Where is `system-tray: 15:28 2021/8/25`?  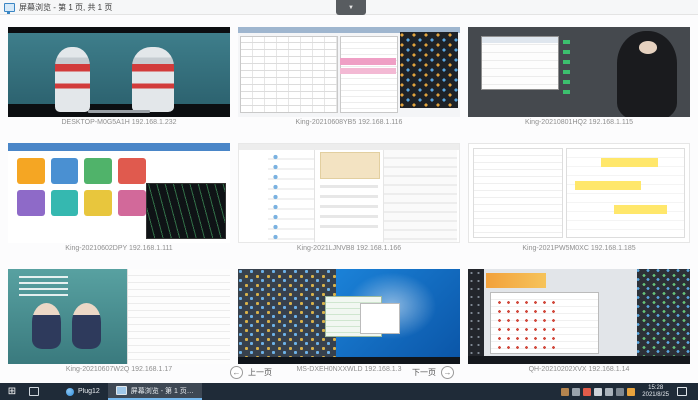
system-tray: 15:28 2021/8/25 is located at coordinates (629, 392).